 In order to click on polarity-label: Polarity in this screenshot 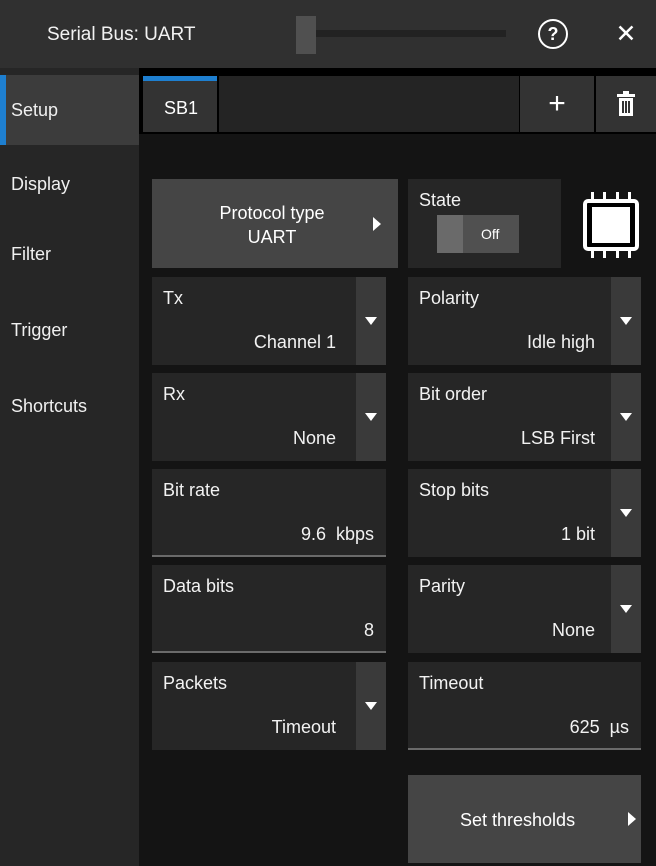, I will do `click(449, 298)`.